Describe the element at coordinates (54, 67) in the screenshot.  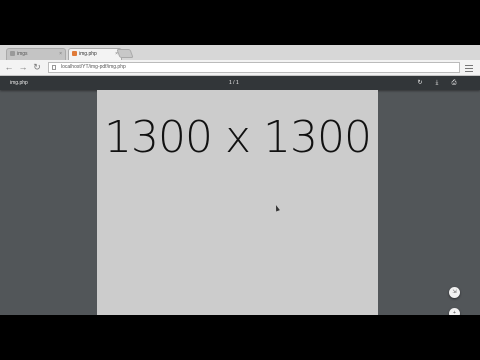
I see `page-icon` at that location.